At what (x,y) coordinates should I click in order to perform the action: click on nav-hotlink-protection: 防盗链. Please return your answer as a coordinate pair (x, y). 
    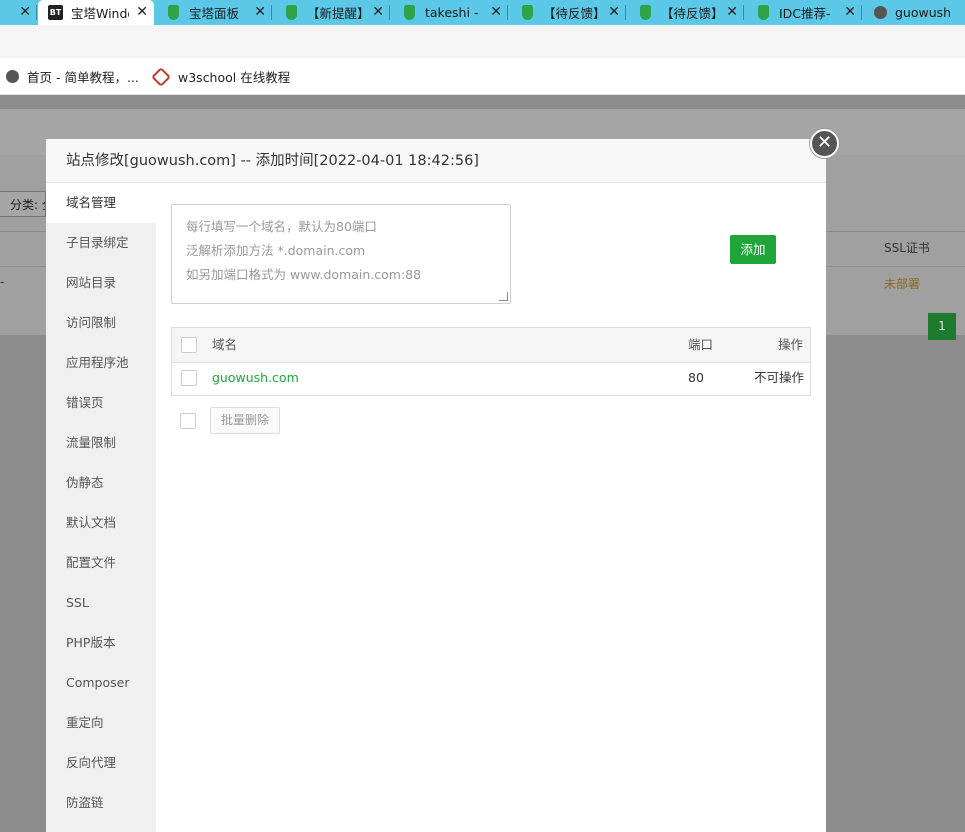
    Looking at the image, I should click on (101, 803).